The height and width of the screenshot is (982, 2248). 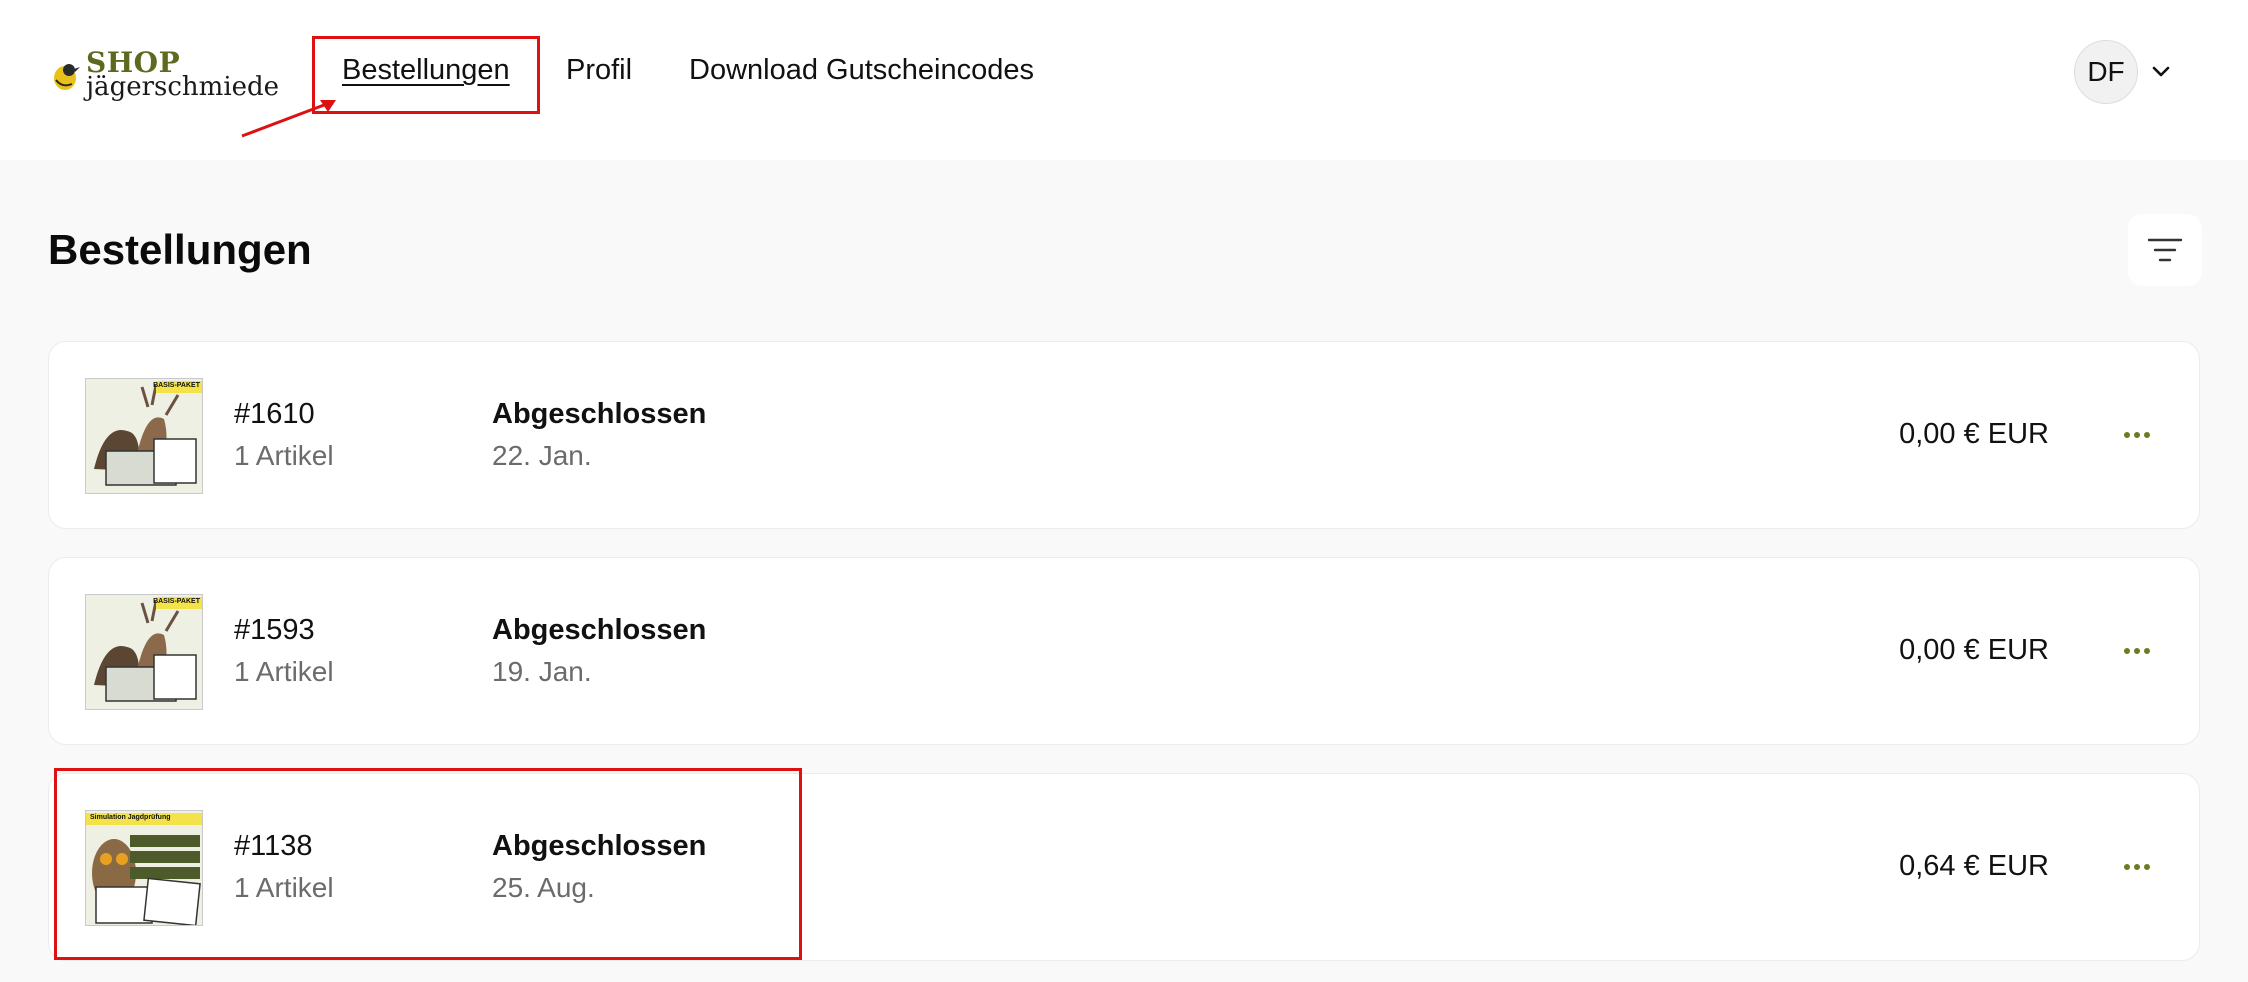 I want to click on page-title: Bestellungen, so click(x=180, y=249).